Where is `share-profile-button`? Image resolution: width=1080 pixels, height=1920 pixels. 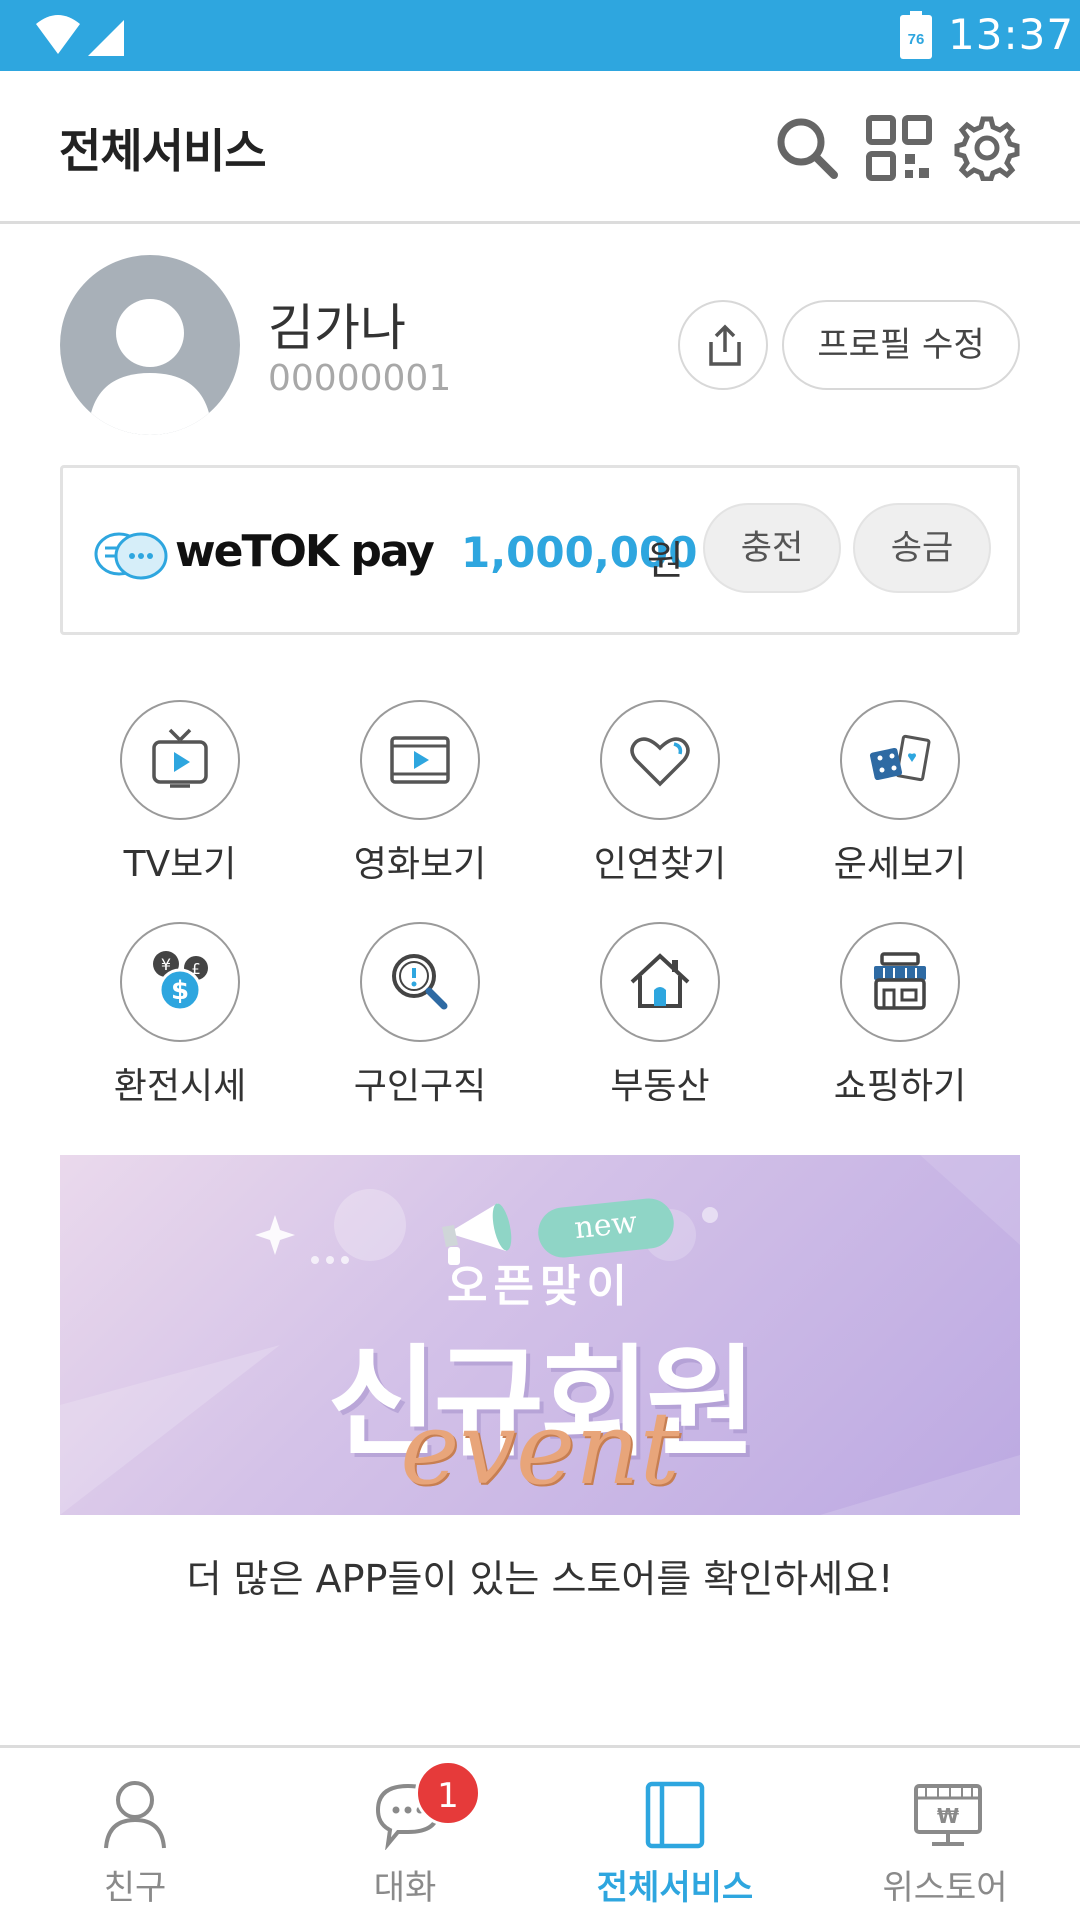 share-profile-button is located at coordinates (723, 345).